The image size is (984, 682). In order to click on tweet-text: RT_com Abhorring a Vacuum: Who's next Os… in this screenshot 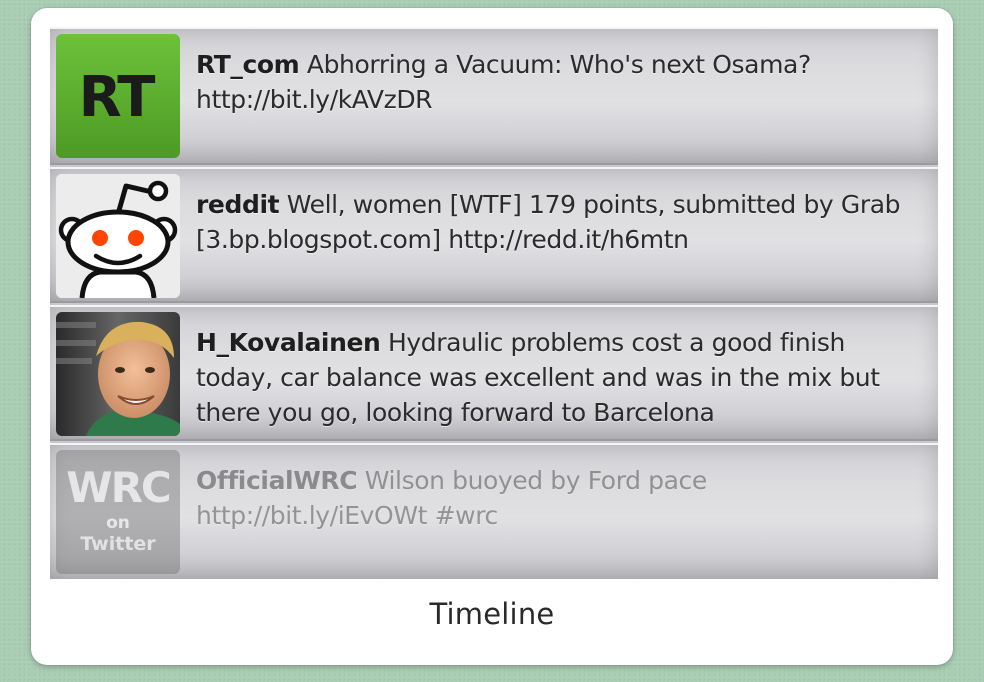, I will do `click(558, 82)`.